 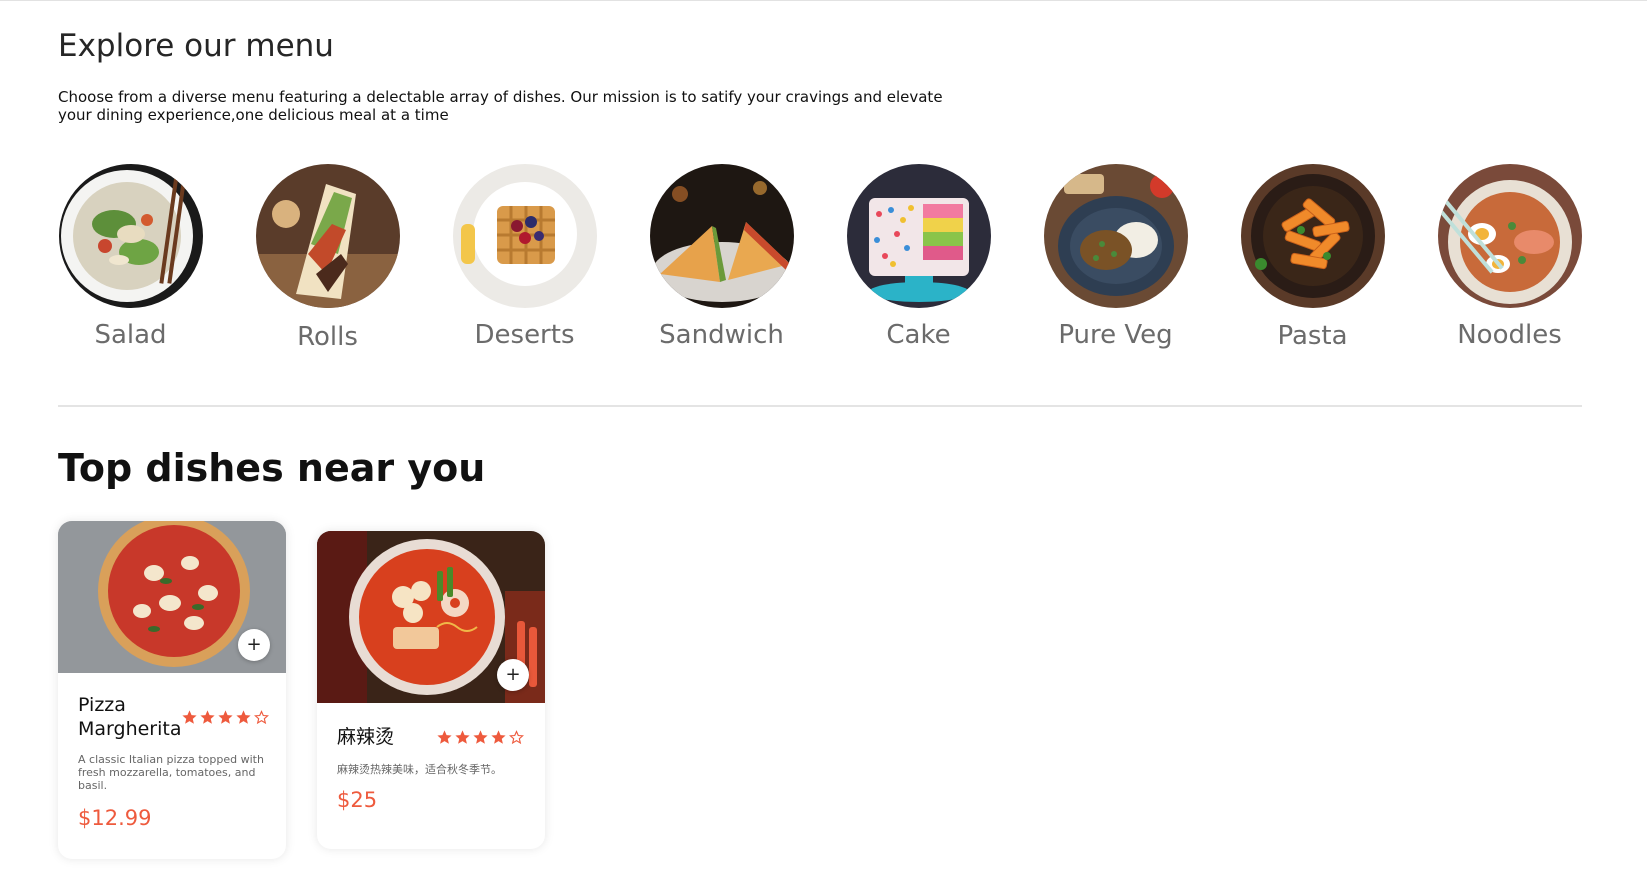 What do you see at coordinates (1312, 336) in the screenshot?
I see `menu-label: Pasta` at bounding box center [1312, 336].